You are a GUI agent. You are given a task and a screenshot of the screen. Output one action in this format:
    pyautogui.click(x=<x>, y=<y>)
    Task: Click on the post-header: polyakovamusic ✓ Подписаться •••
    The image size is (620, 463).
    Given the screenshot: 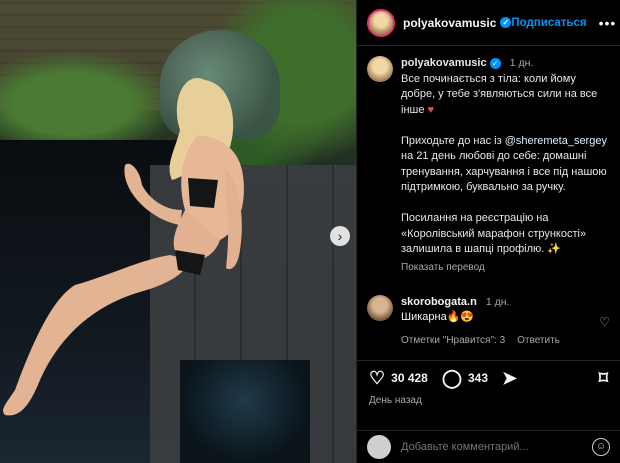 What is the action you would take?
    pyautogui.click(x=488, y=23)
    